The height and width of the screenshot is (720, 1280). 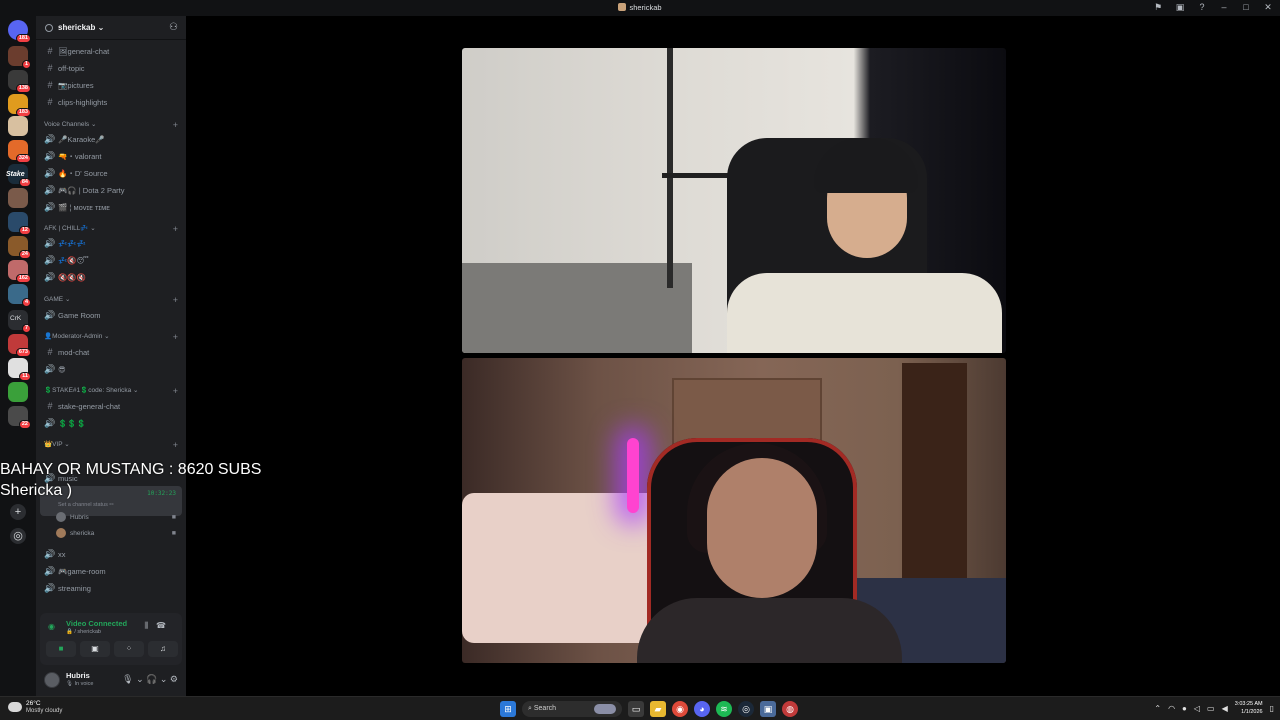 What do you see at coordinates (1225, 708) in the screenshot?
I see `volume-icon: ◀` at bounding box center [1225, 708].